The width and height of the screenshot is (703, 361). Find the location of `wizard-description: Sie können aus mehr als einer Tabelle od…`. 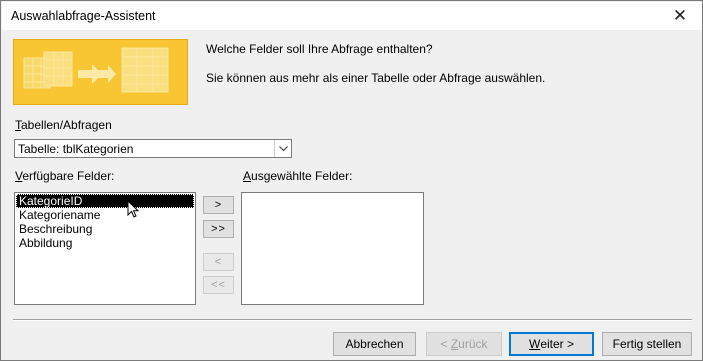

wizard-description: Sie können aus mehr als einer Tabelle od… is located at coordinates (376, 78).